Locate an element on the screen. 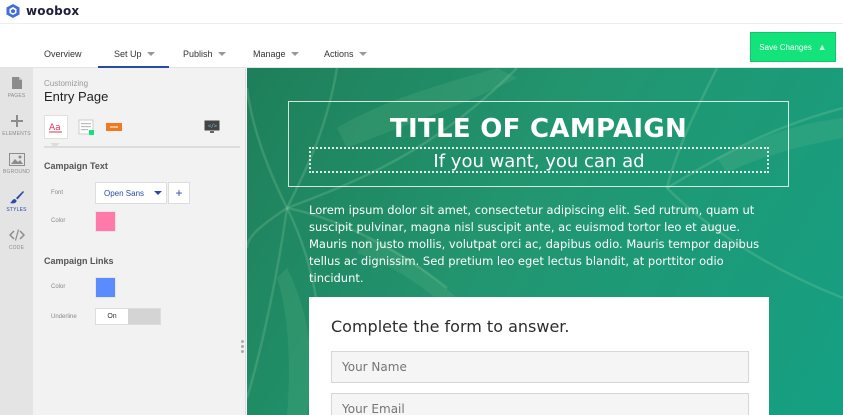 The width and height of the screenshot is (843, 415). font-select: Open Sans is located at coordinates (131, 193).